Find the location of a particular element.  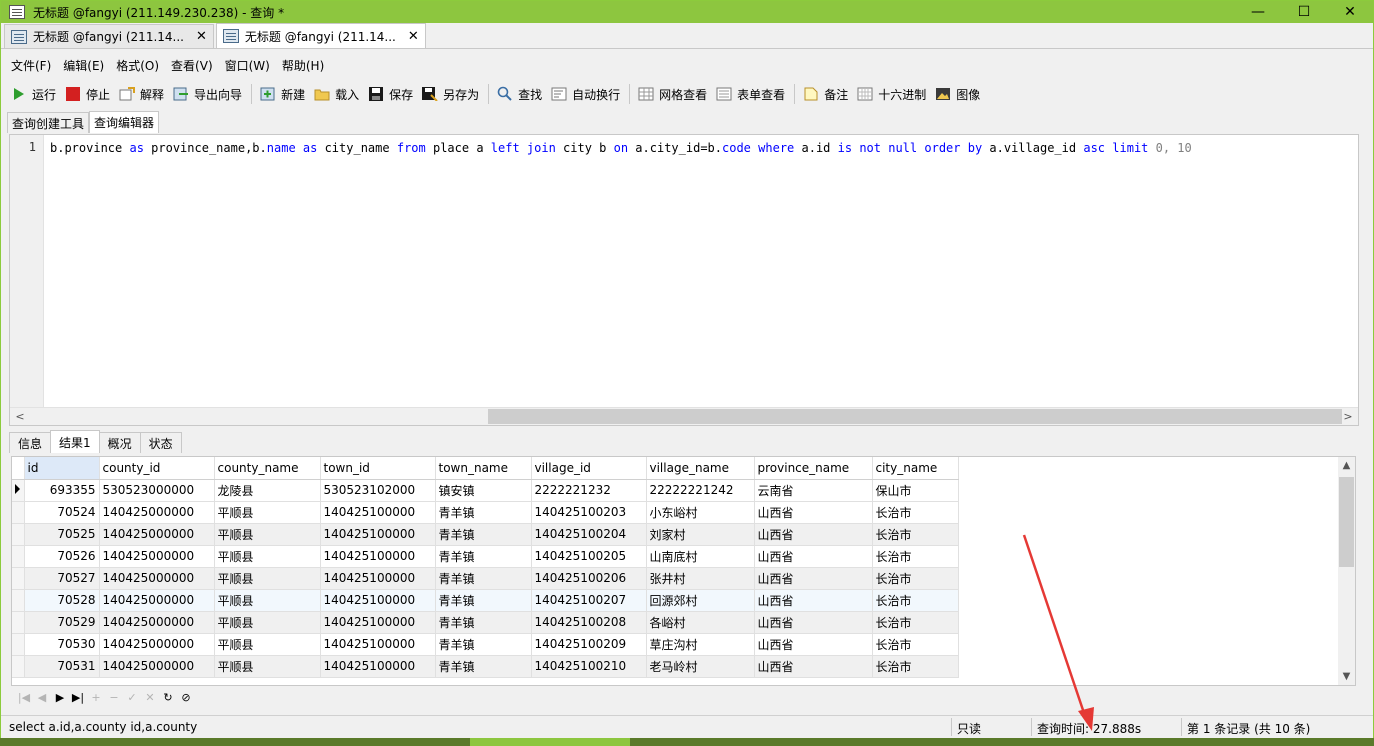

stop-fetch-icon: ⊘ is located at coordinates (186, 697).